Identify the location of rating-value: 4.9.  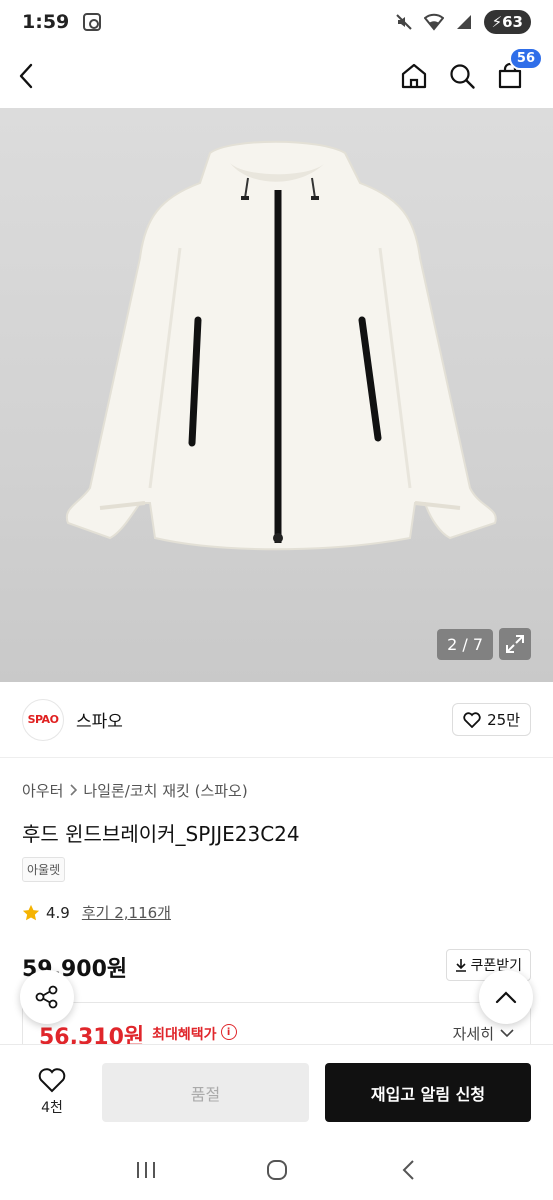
(58, 912).